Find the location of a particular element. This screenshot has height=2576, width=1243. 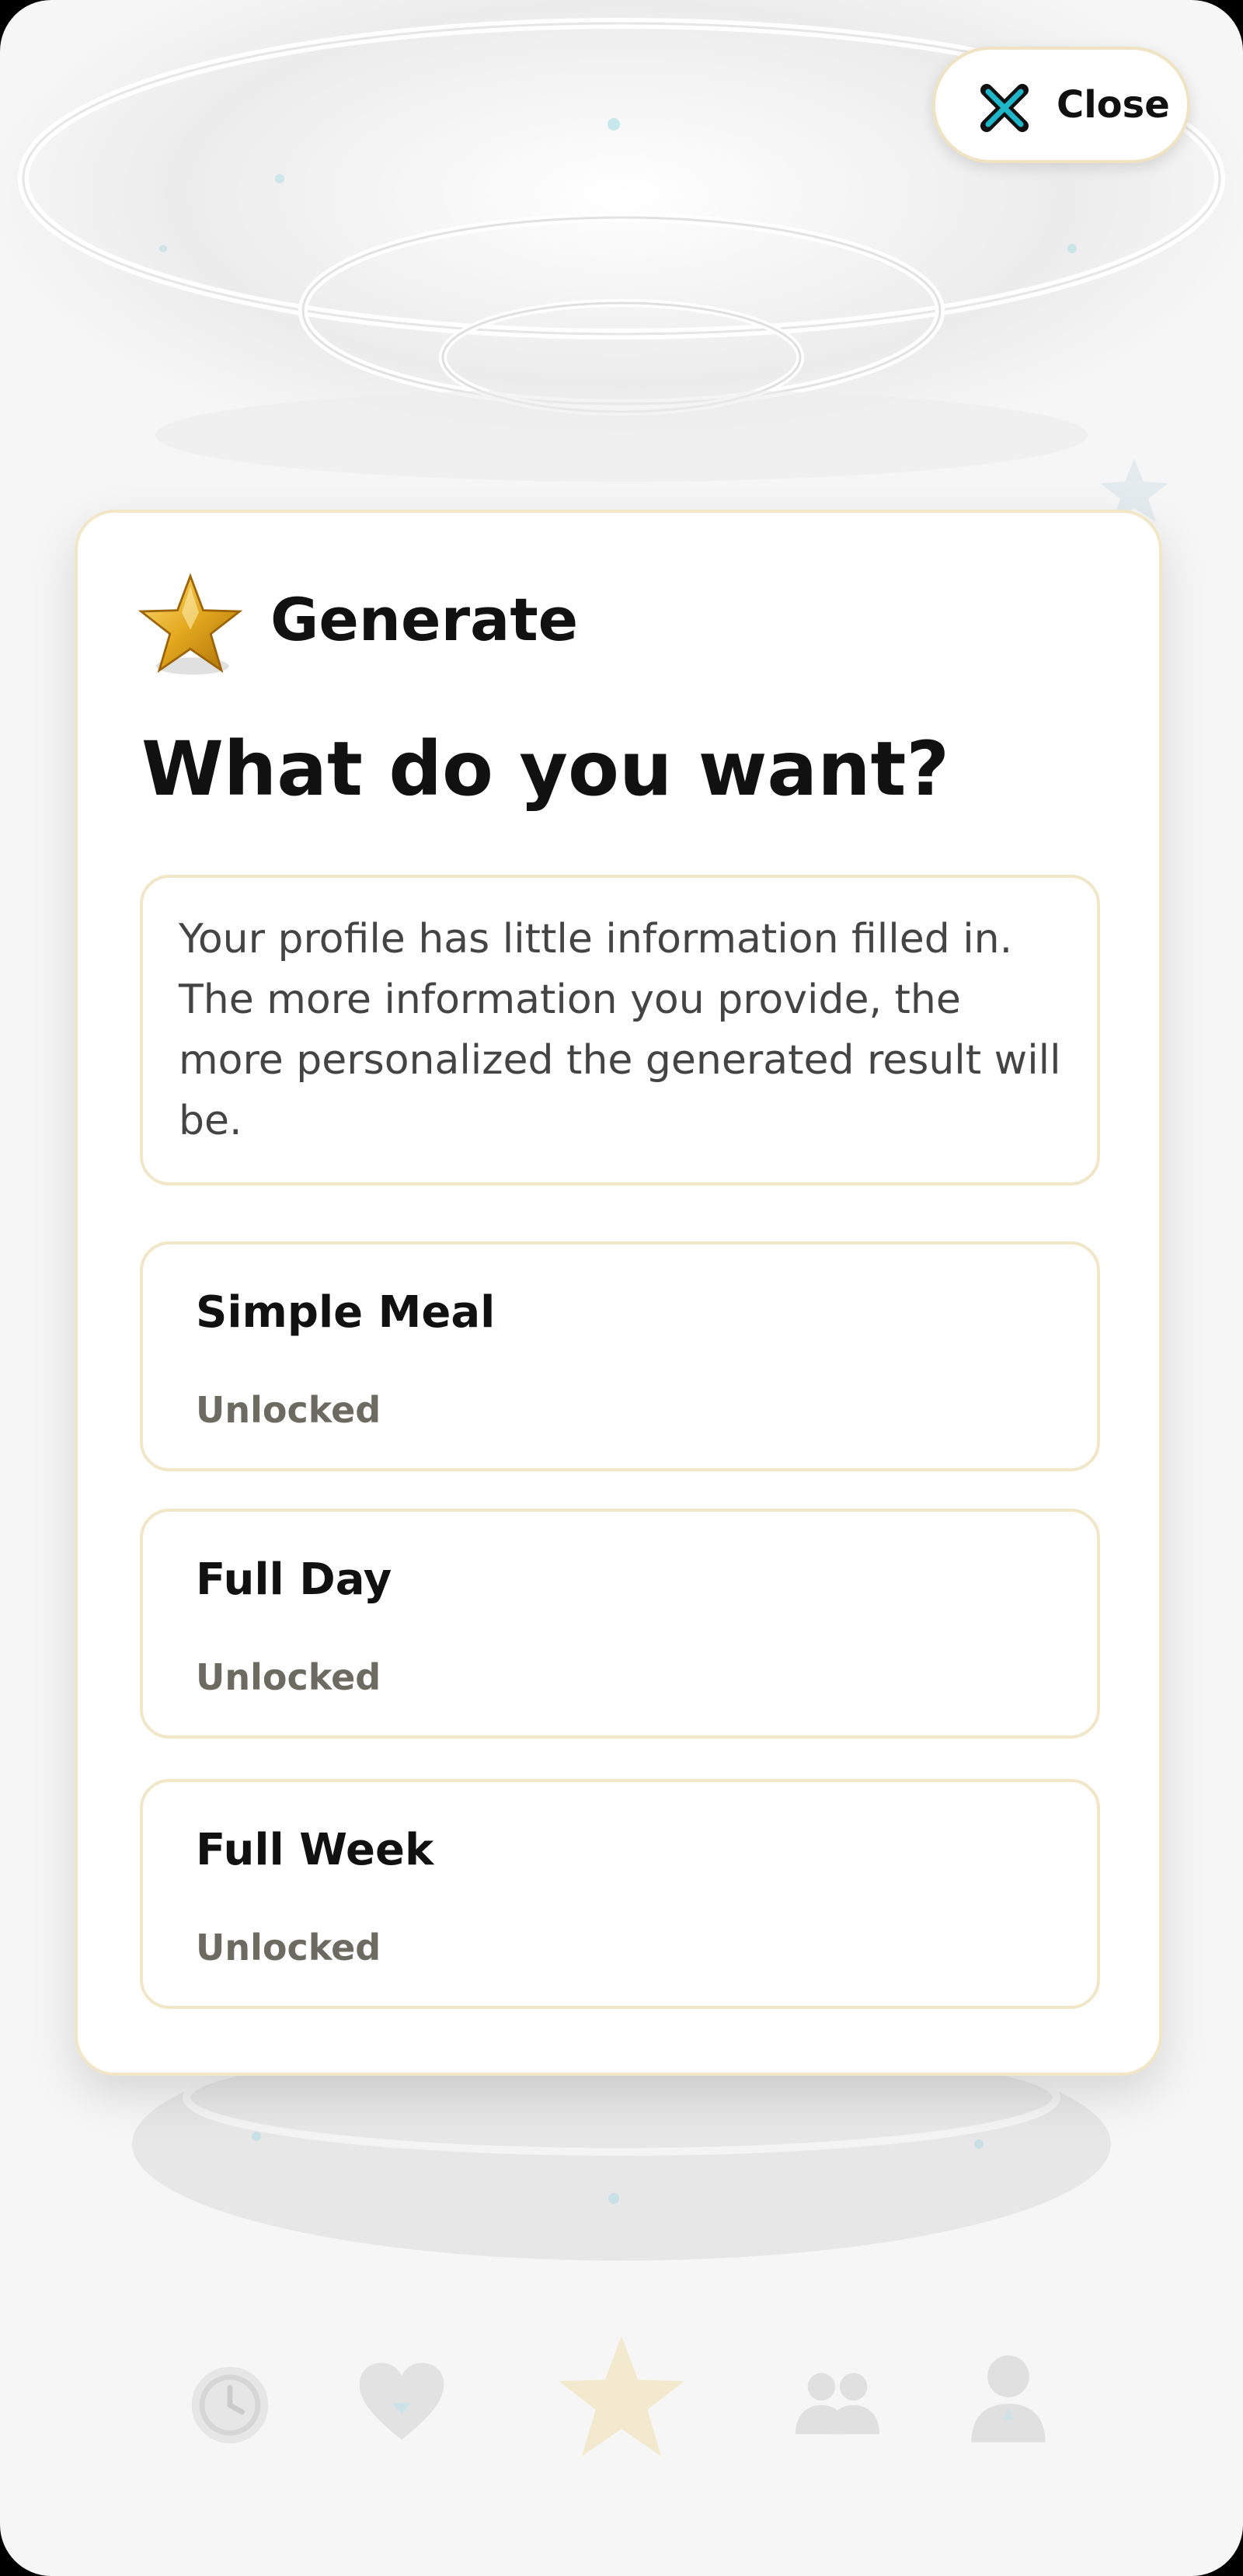

option-title: Full Week is located at coordinates (315, 1850).